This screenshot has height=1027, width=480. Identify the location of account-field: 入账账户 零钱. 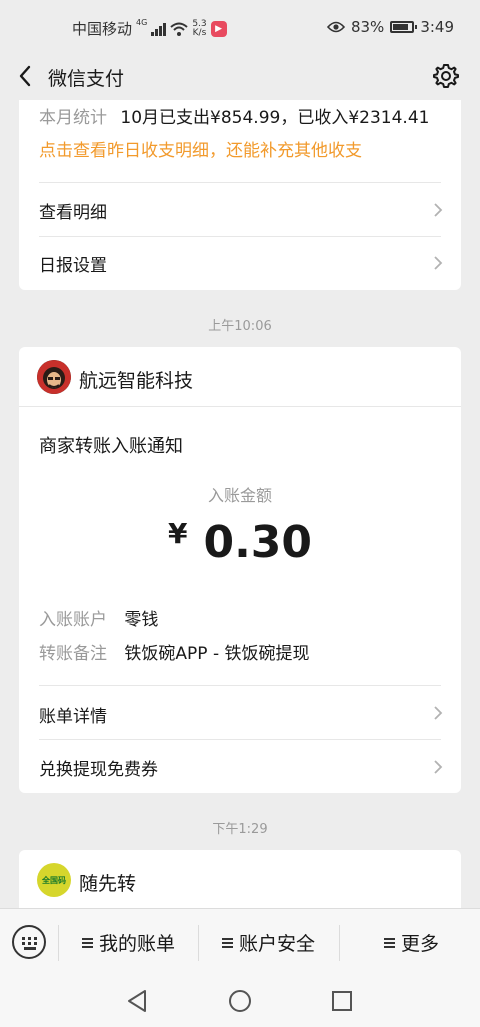
(240, 617).